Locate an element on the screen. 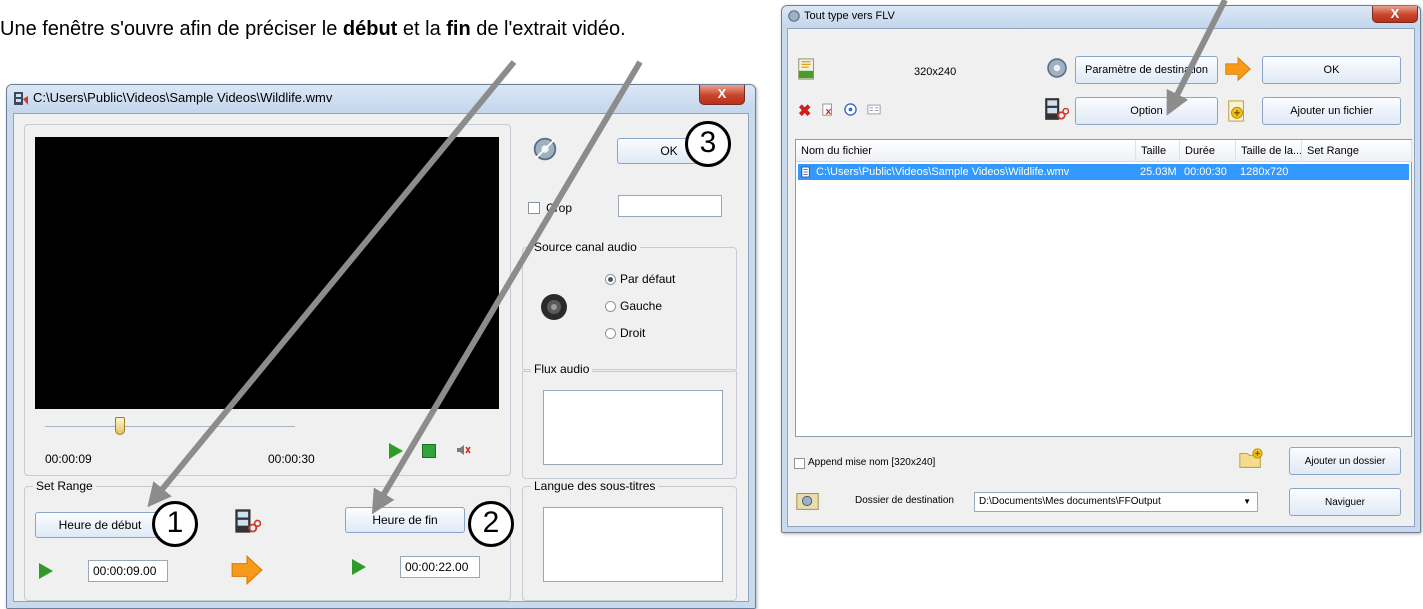  current-time: 00:00:09 is located at coordinates (68, 459).